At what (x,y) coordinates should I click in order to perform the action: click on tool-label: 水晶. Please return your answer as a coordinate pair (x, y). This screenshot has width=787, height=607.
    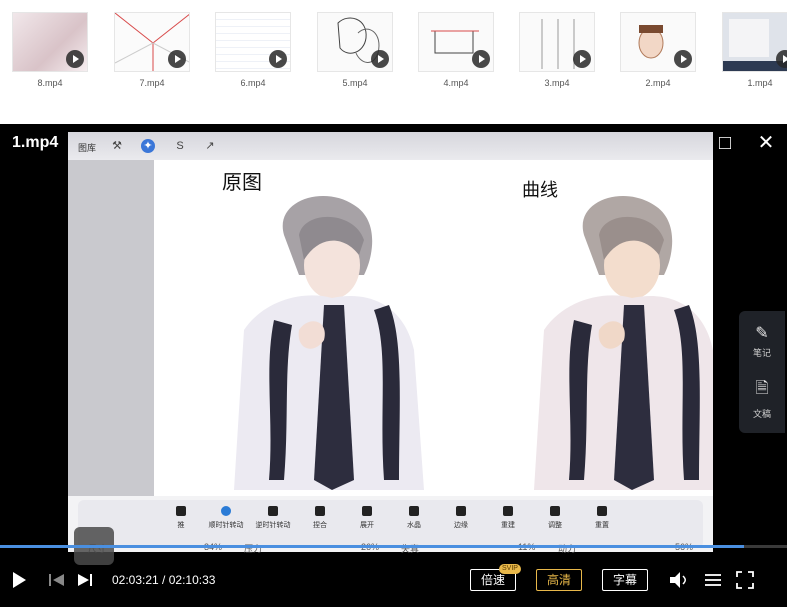
    Looking at the image, I should click on (414, 525).